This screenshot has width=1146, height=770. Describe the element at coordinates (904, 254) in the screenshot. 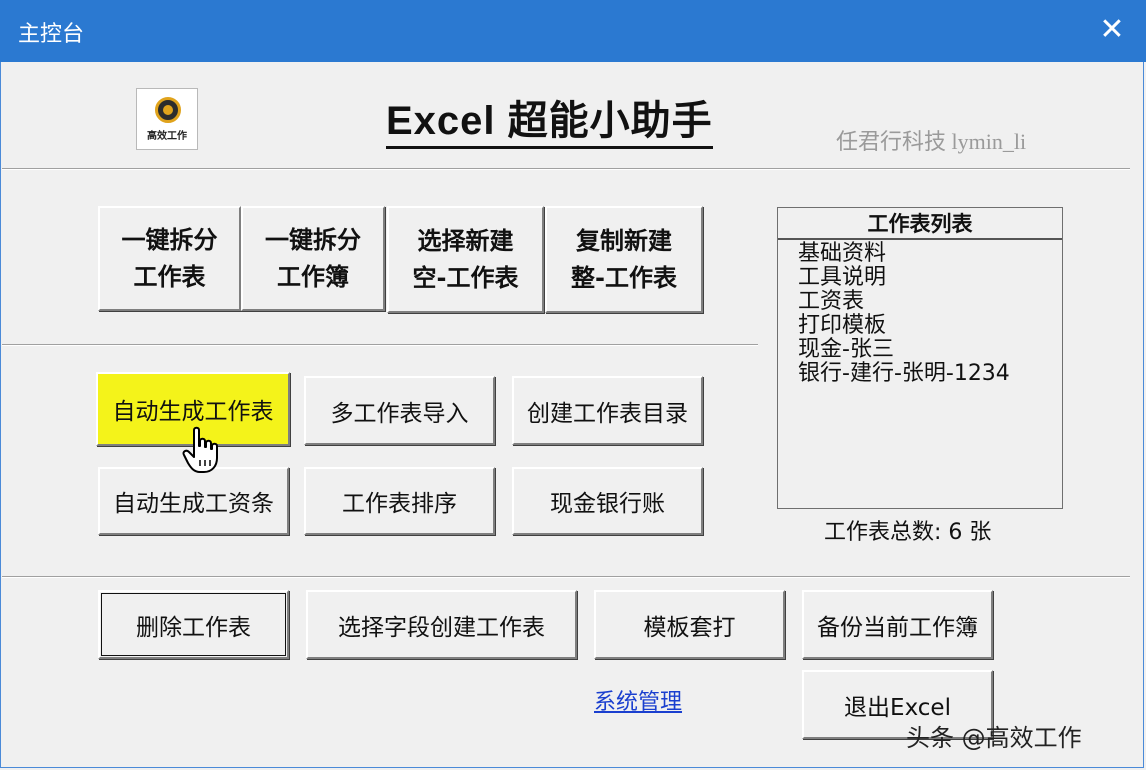

I see `list-item: 基础资料` at that location.